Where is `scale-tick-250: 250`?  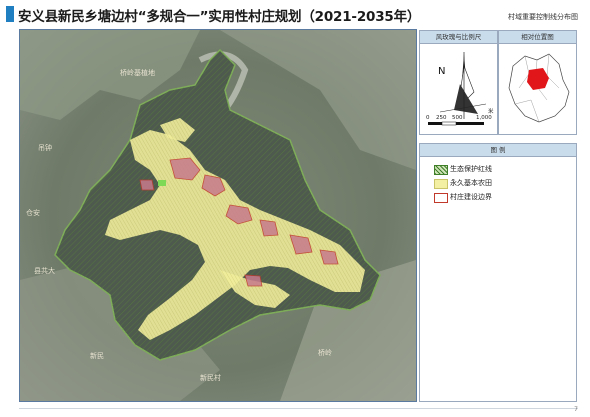
scale-tick-250: 250 is located at coordinates (441, 118).